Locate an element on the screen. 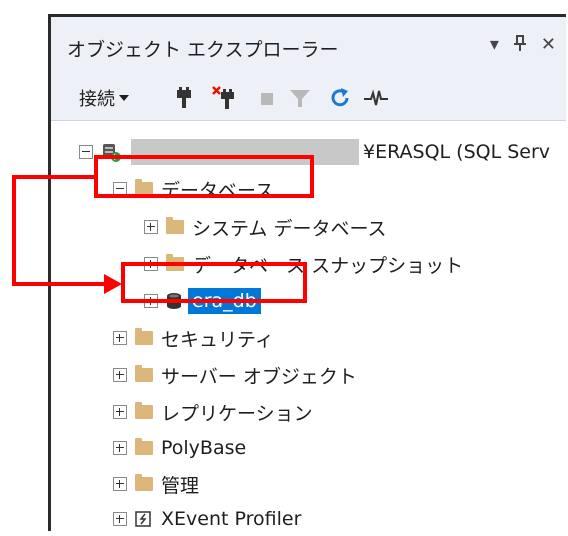  tree-row-server-objects: サーバー オブジェクト is located at coordinates (235, 375).